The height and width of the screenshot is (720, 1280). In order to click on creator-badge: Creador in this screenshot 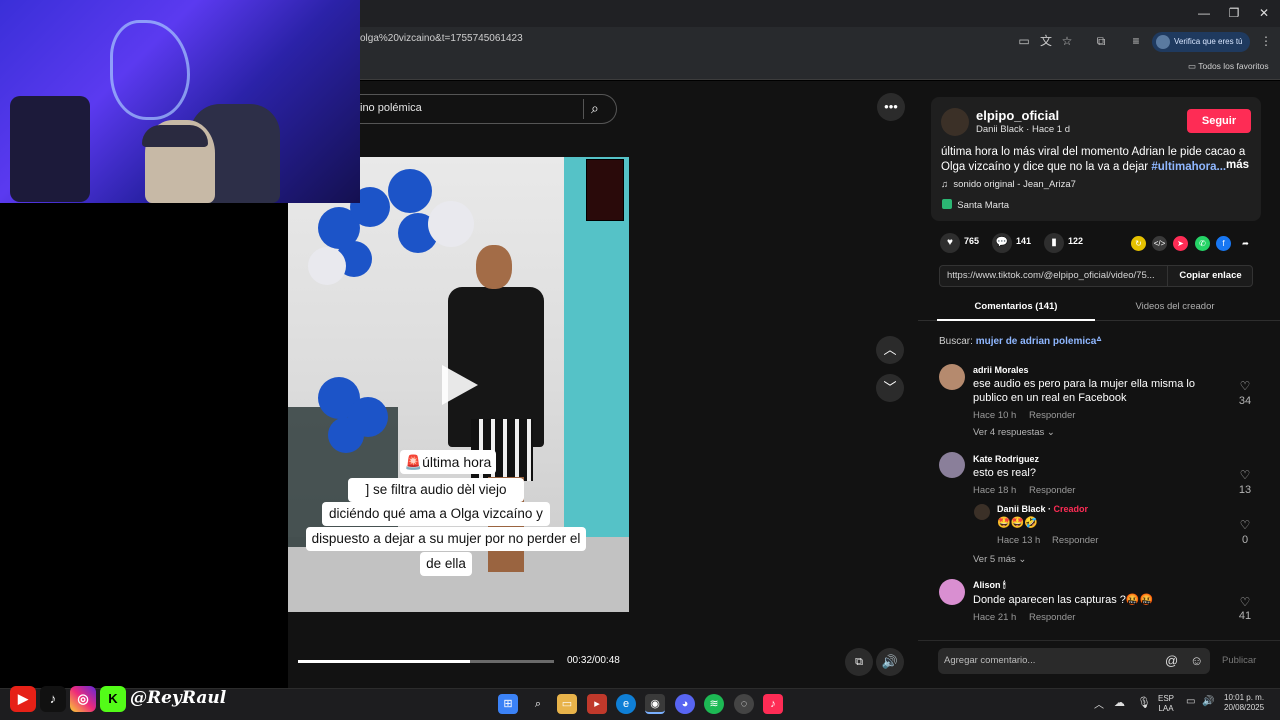, I will do `click(1071, 509)`.